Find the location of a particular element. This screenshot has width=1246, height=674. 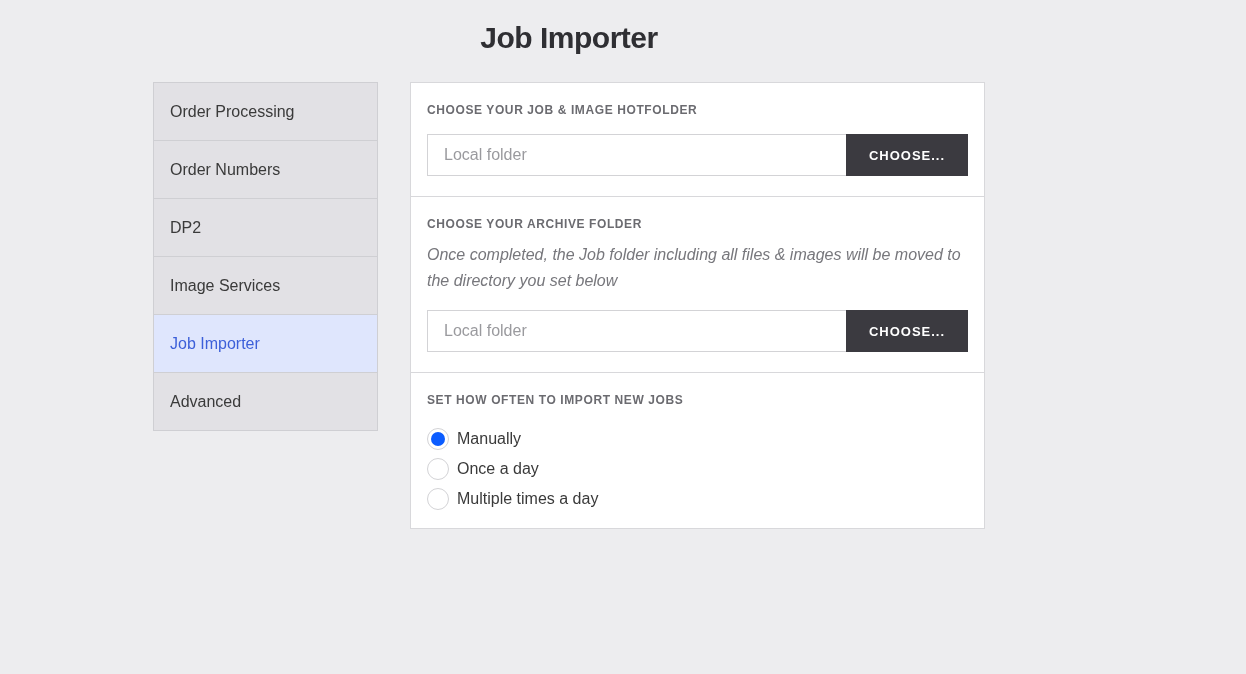

sidebar-item: Order Numbers is located at coordinates (265, 169).